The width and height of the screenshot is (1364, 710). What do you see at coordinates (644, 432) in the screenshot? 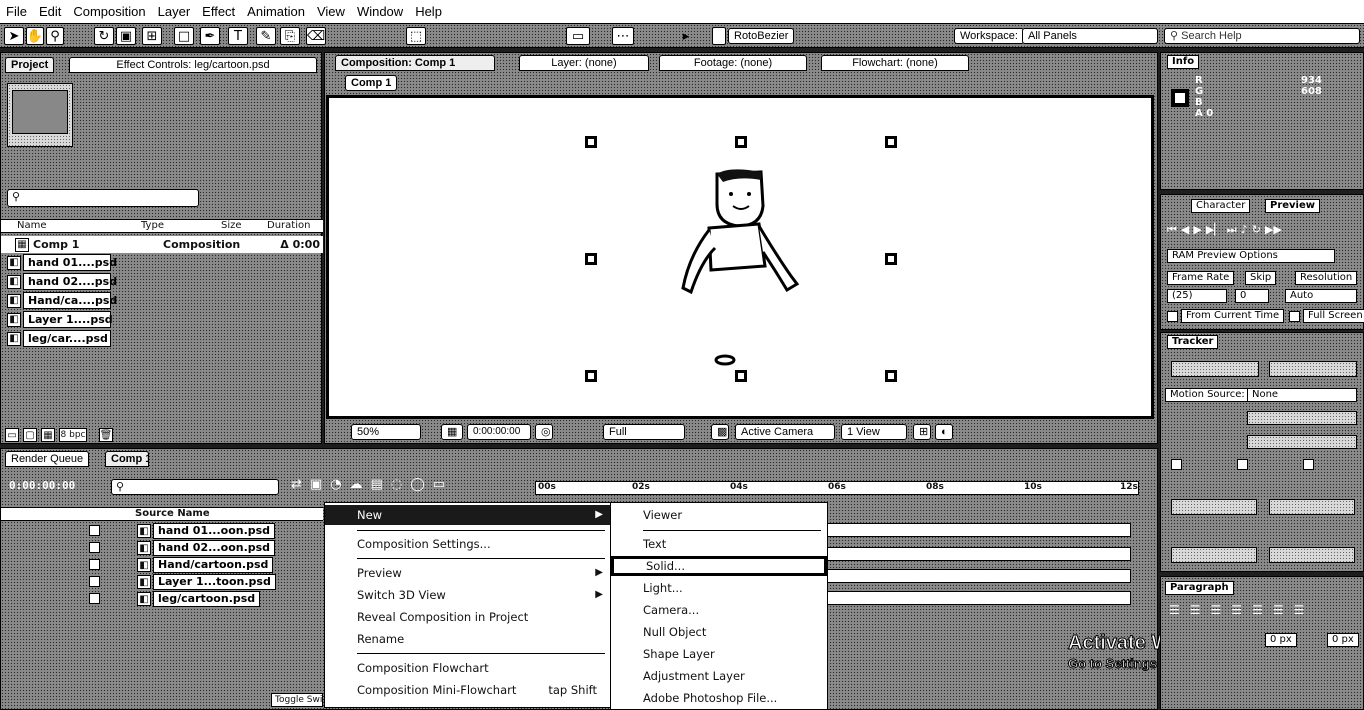
I see `resolution-select: Full` at bounding box center [644, 432].